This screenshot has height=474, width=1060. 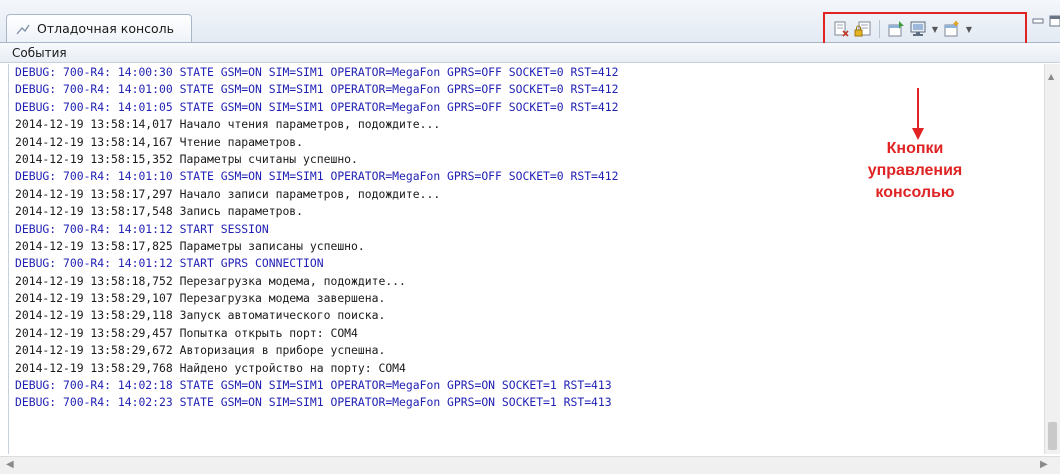 What do you see at coordinates (1044, 464) in the screenshot?
I see `scroll-right-icon: ▶` at bounding box center [1044, 464].